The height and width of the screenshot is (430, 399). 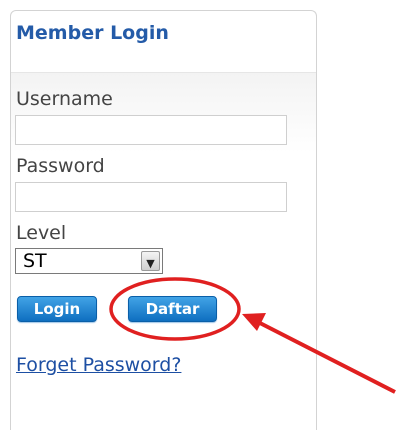 What do you see at coordinates (325, 356) in the screenshot?
I see `pointer-arrow-line` at bounding box center [325, 356].